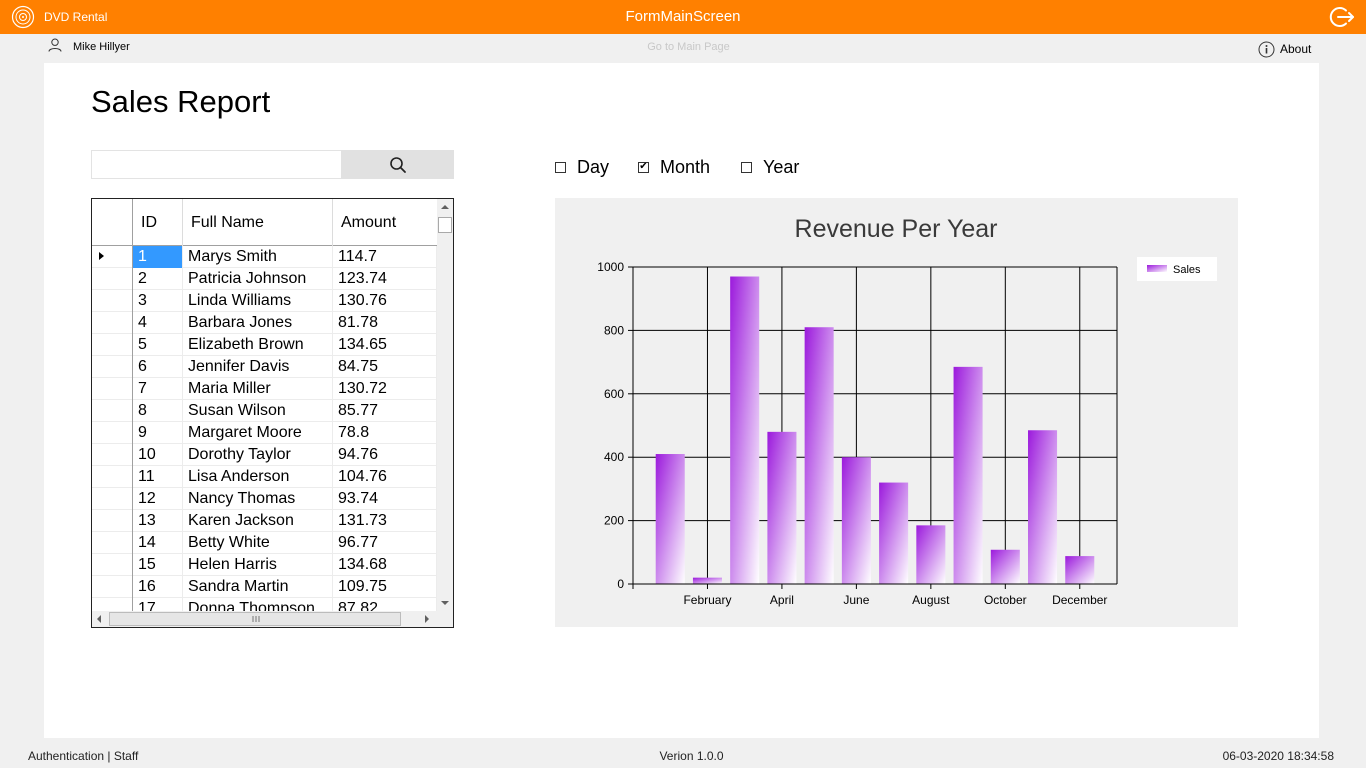  Describe the element at coordinates (385, 411) in the screenshot. I see `cell-amount: 85.77` at that location.